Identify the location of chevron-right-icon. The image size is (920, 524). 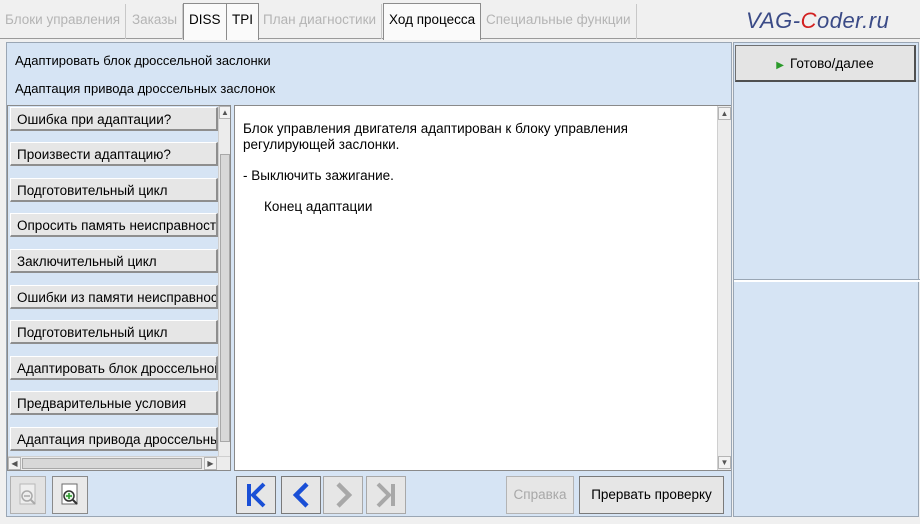
(344, 495).